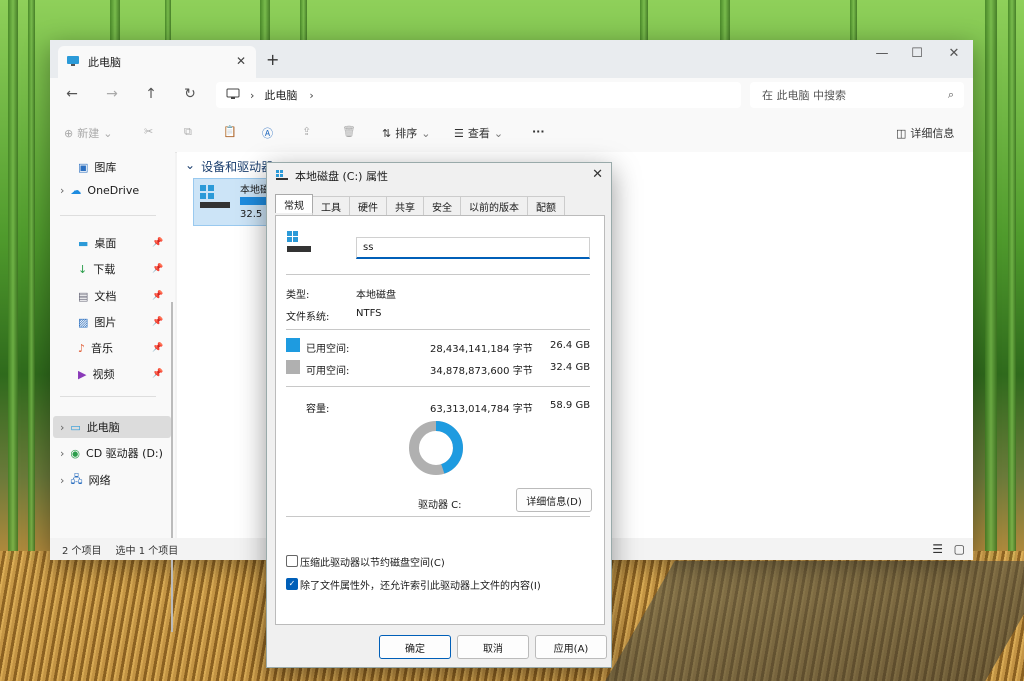 The height and width of the screenshot is (681, 1024). Describe the element at coordinates (292, 561) in the screenshot. I see `compress-checkbox` at that location.